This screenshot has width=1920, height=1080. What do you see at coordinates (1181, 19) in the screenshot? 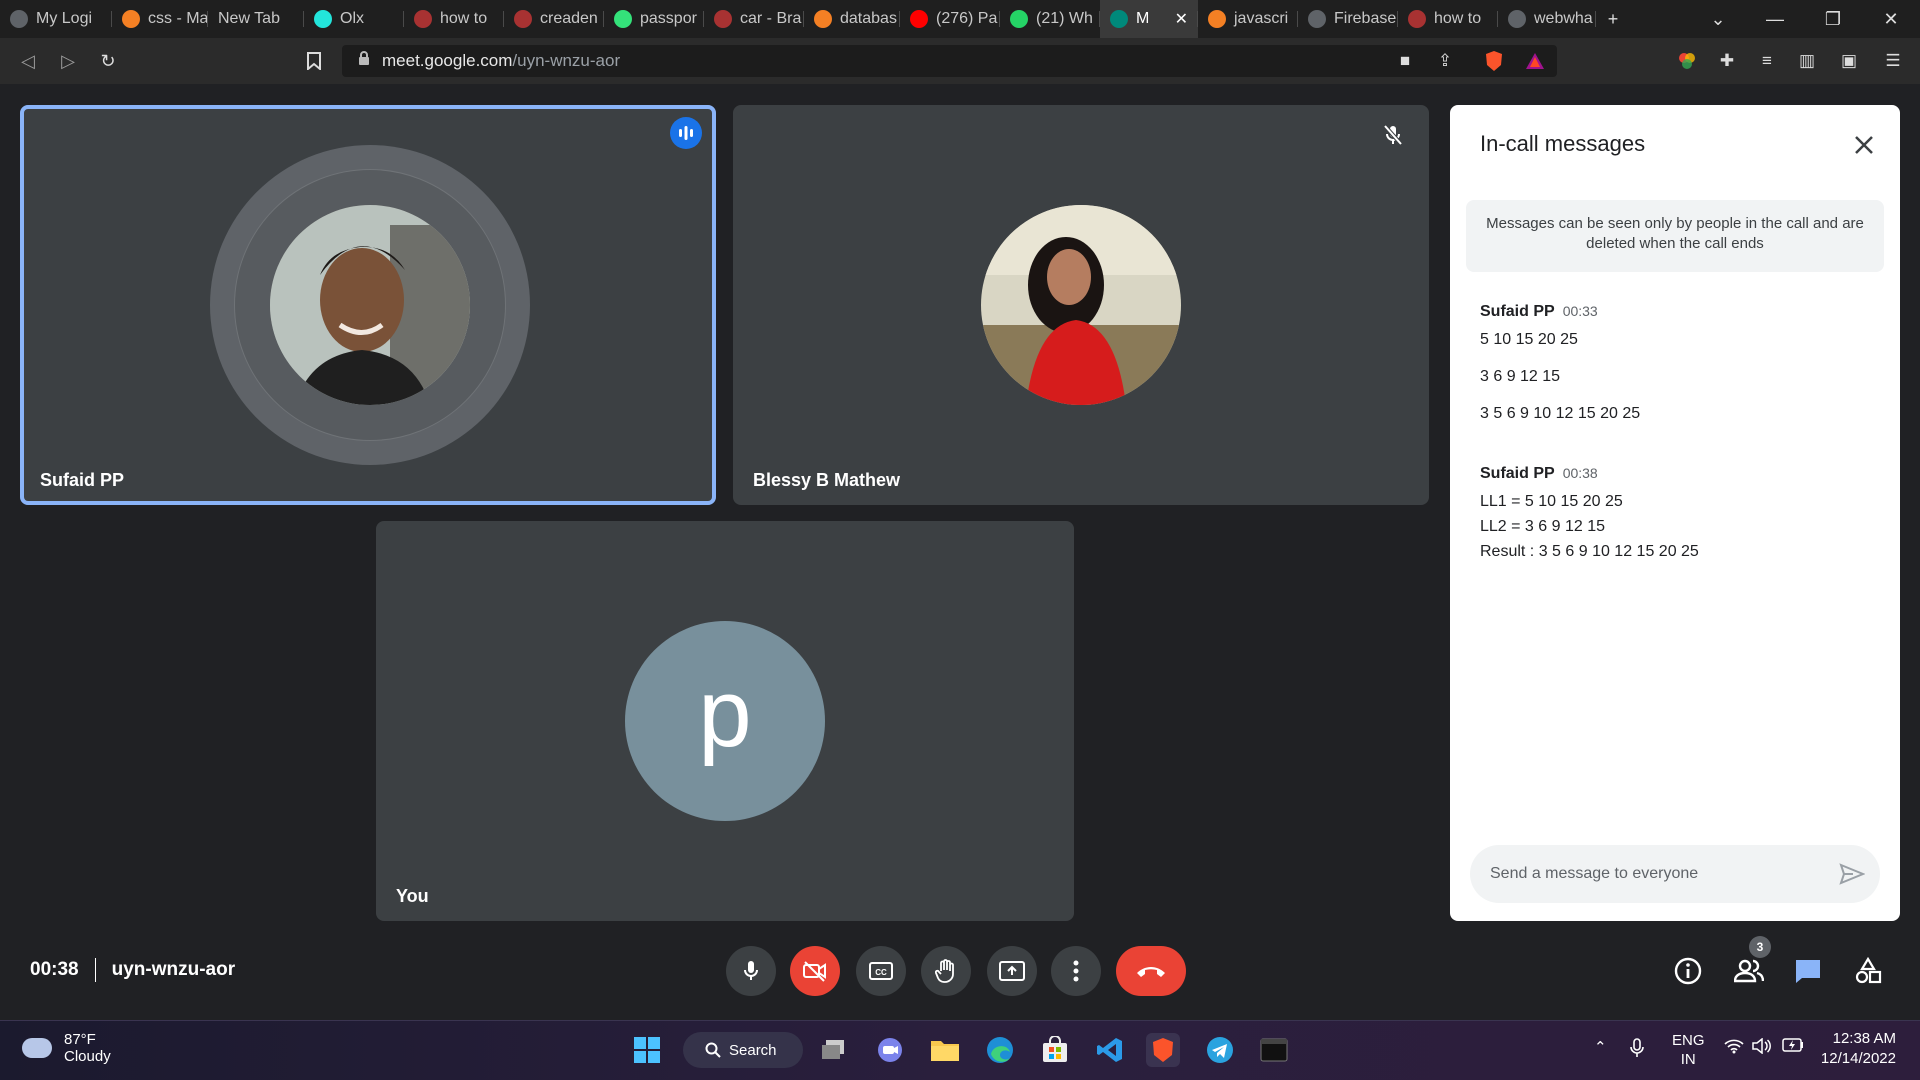
I see `close-tab-icon: ✕` at bounding box center [1181, 19].